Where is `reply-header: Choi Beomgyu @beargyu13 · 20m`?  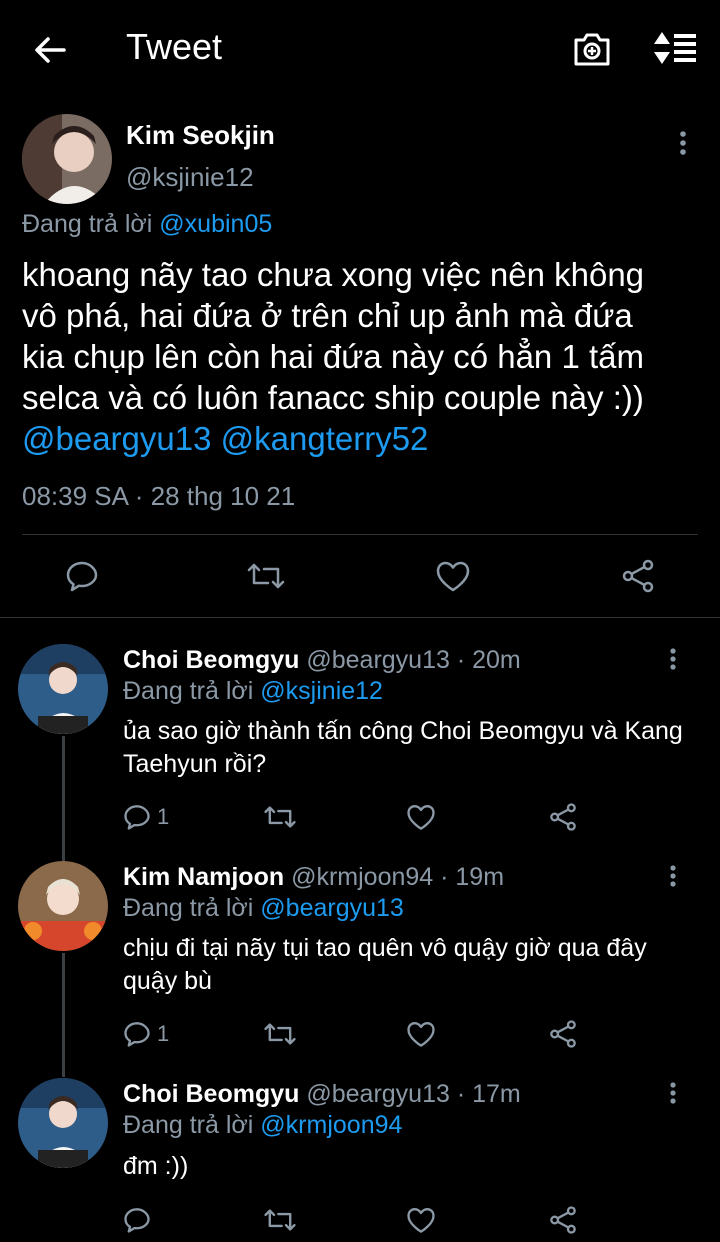
reply-header: Choi Beomgyu @beargyu13 · 20m is located at coordinates (322, 660).